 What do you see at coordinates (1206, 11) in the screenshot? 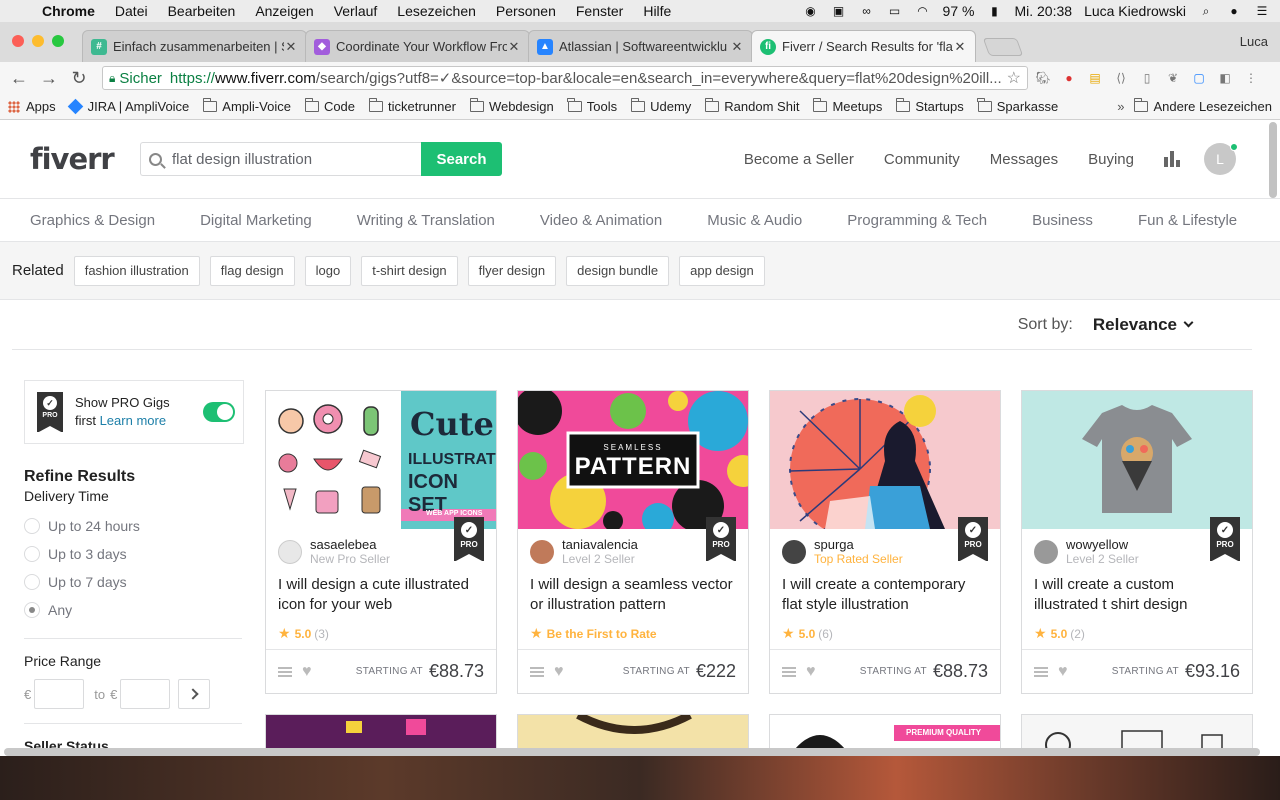
I see `spotlight-search-icon: ⌕` at bounding box center [1206, 11].